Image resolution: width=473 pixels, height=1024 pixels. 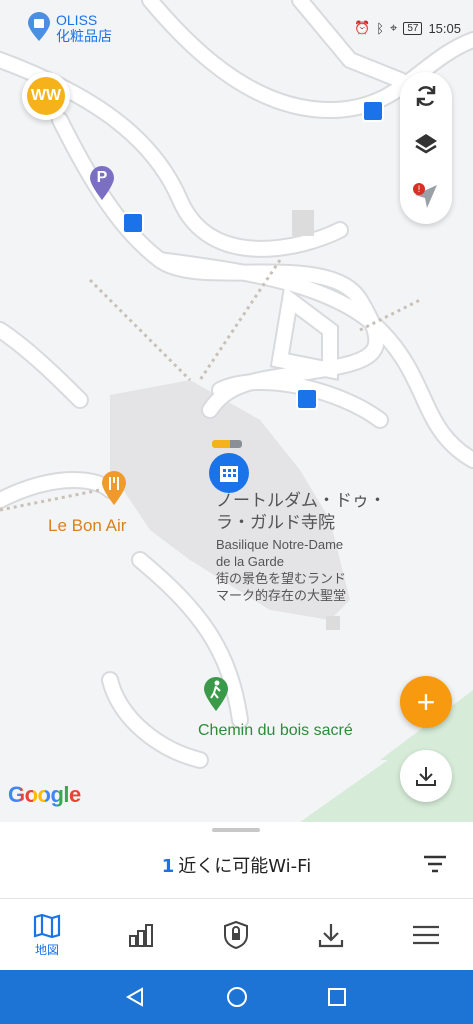 I want to click on status-right: ⏰ ᛒ ⌖ 57 15:05, so click(x=407, y=28).